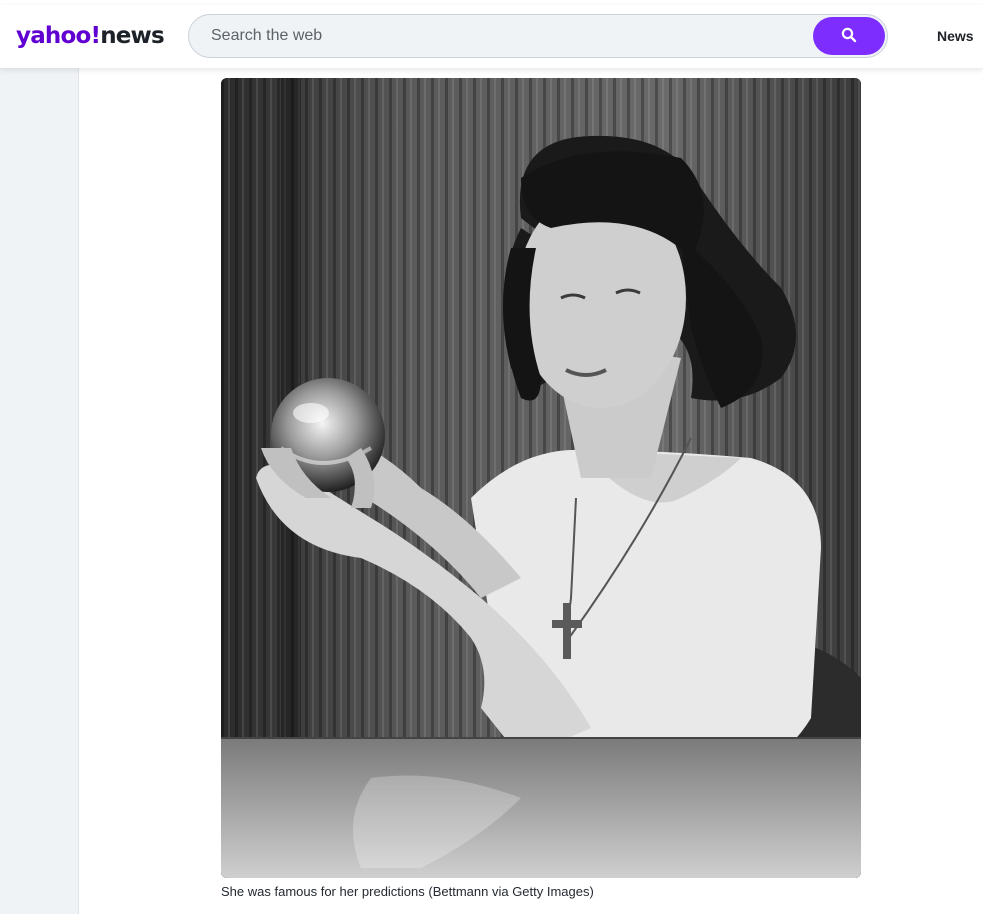 This screenshot has height=914, width=983. I want to click on search-button, so click(849, 36).